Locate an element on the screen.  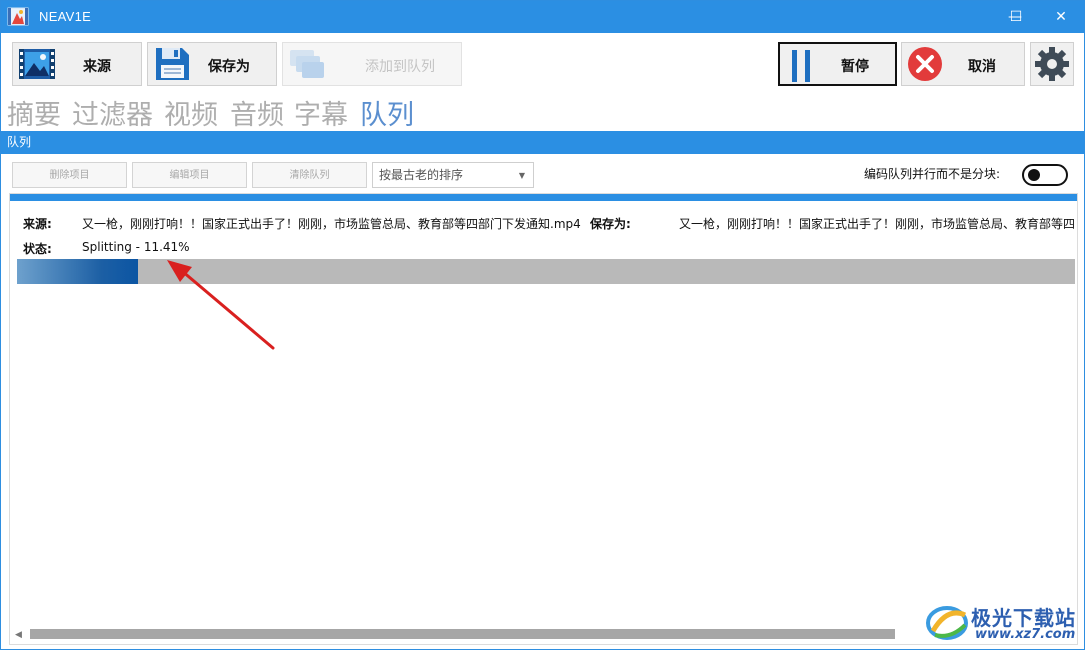
status-key: 状态: is located at coordinates (37, 249).